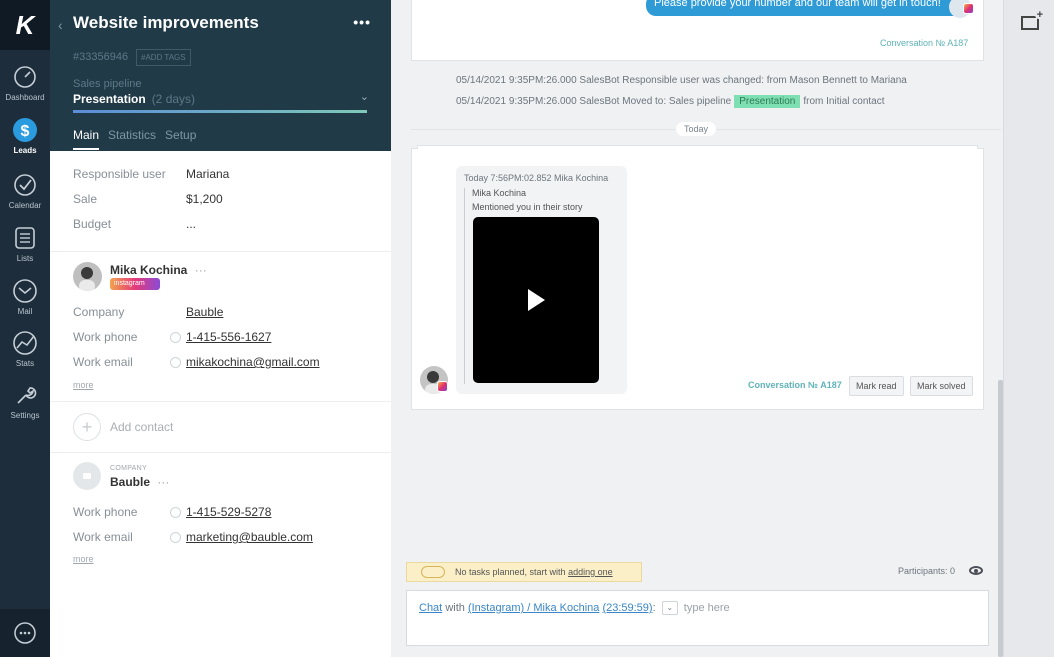 The image size is (1054, 657). What do you see at coordinates (166, 23) in the screenshot?
I see `lead-title: Website improvements` at bounding box center [166, 23].